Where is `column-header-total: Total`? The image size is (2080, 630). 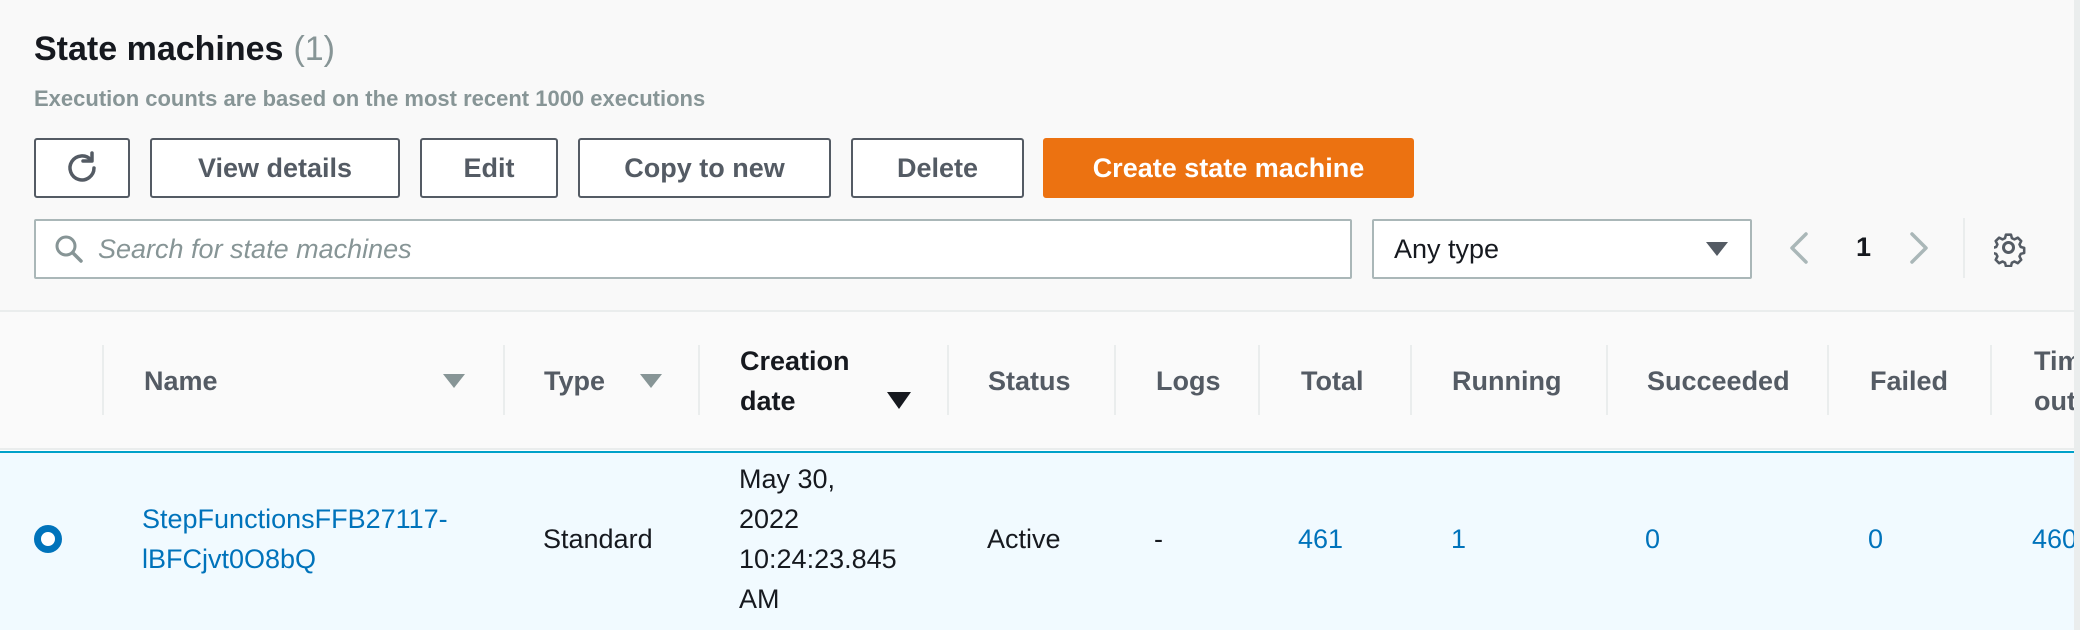 column-header-total: Total is located at coordinates (1332, 381).